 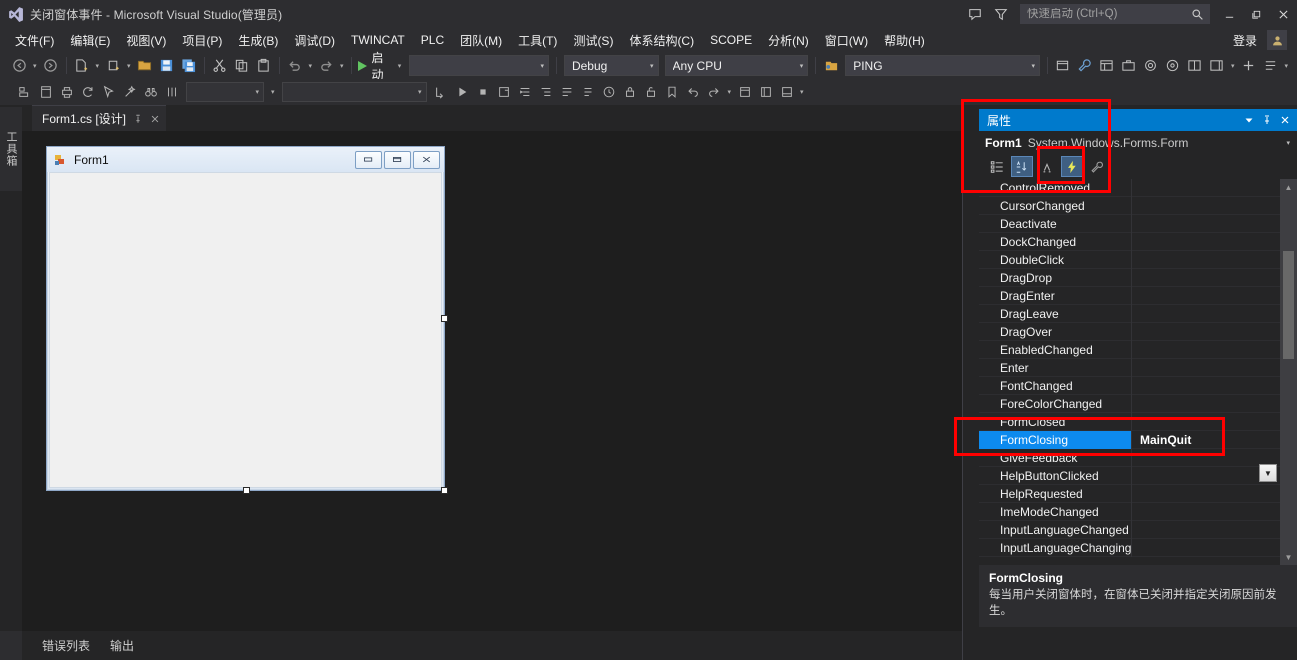 I want to click on event-handler-value: MainQuit, so click(x=1206, y=440).